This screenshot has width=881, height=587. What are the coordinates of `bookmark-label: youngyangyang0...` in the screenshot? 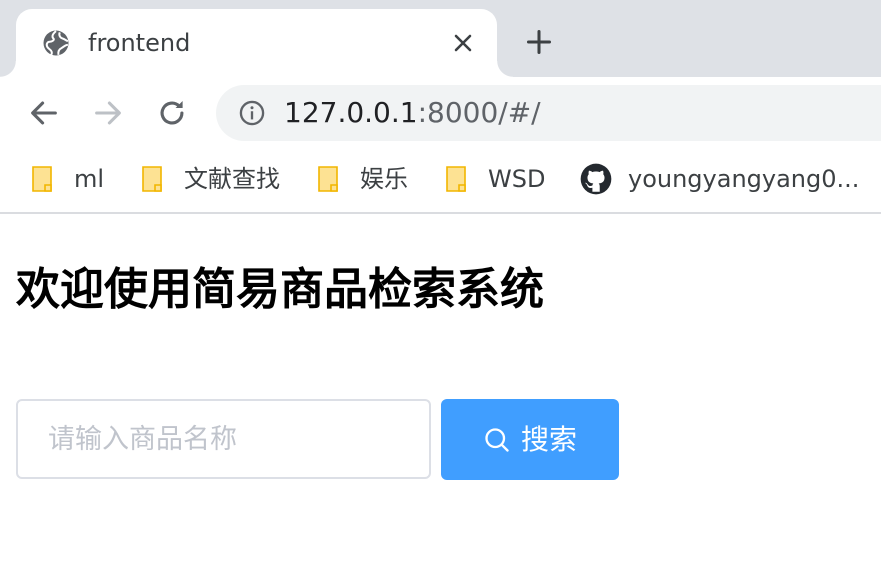 It's located at (744, 179).